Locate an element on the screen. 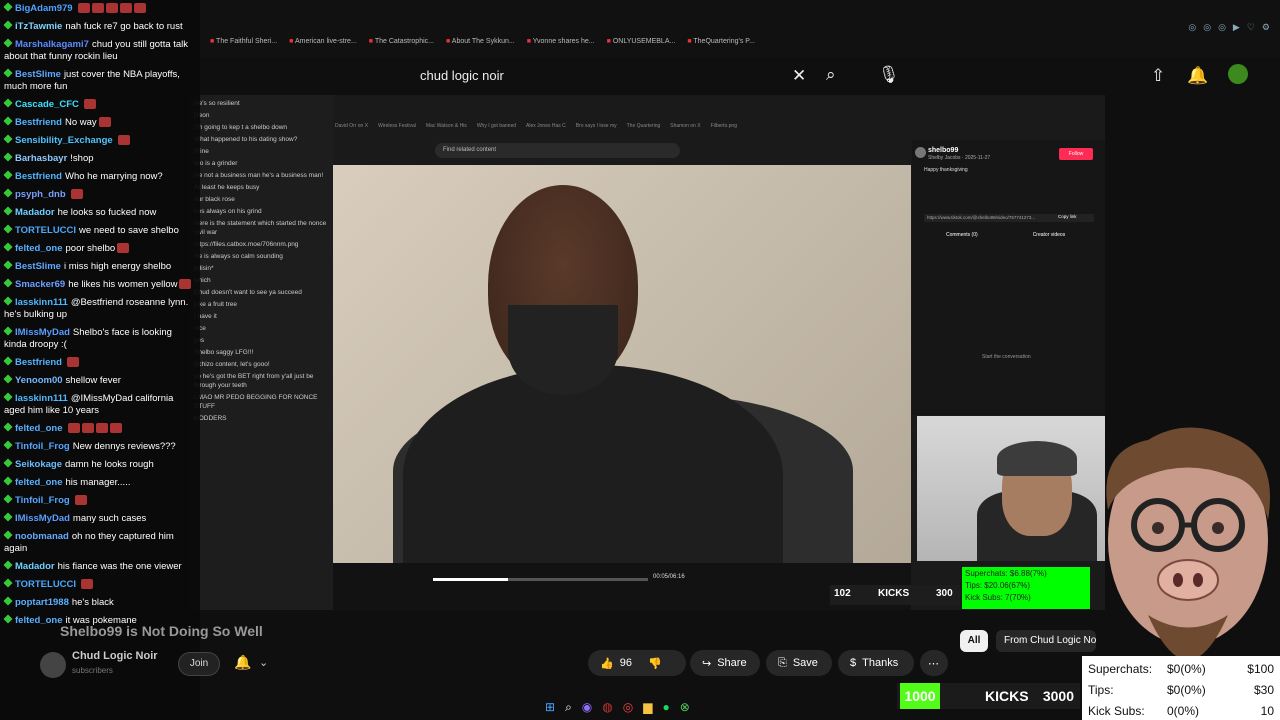 This screenshot has width=1280, height=720. chevron-down-icon: ⌄ is located at coordinates (263, 662).